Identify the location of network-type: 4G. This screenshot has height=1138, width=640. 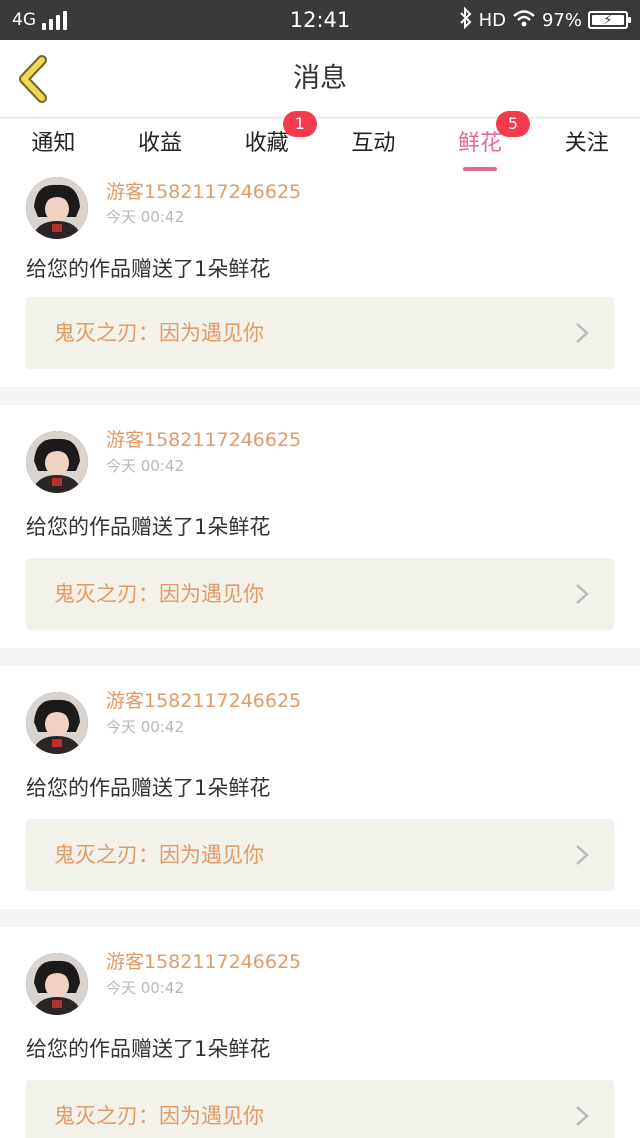
(24, 20).